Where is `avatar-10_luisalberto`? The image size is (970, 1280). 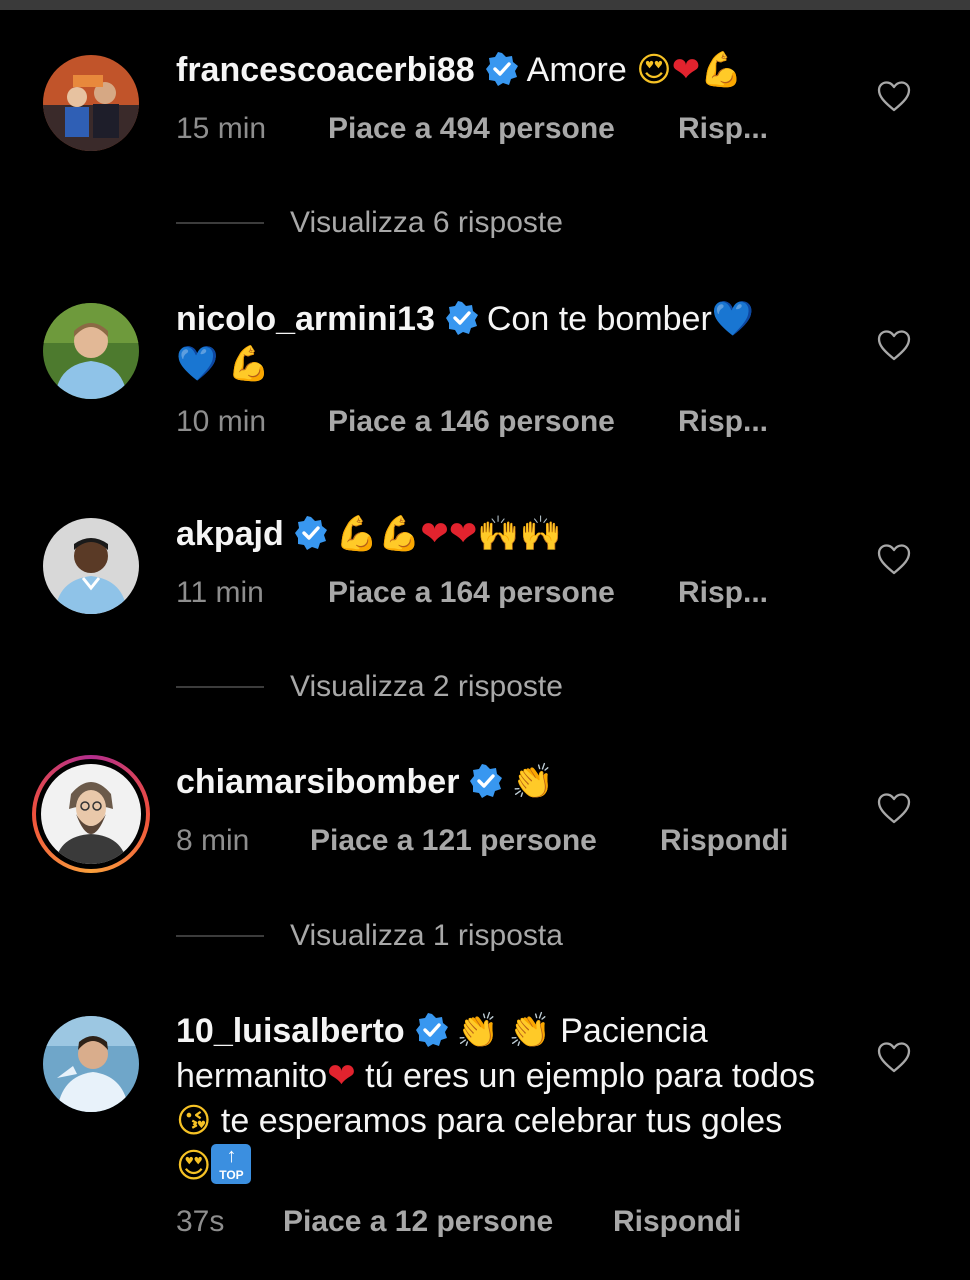
avatar-10_luisalberto is located at coordinates (91, 1064).